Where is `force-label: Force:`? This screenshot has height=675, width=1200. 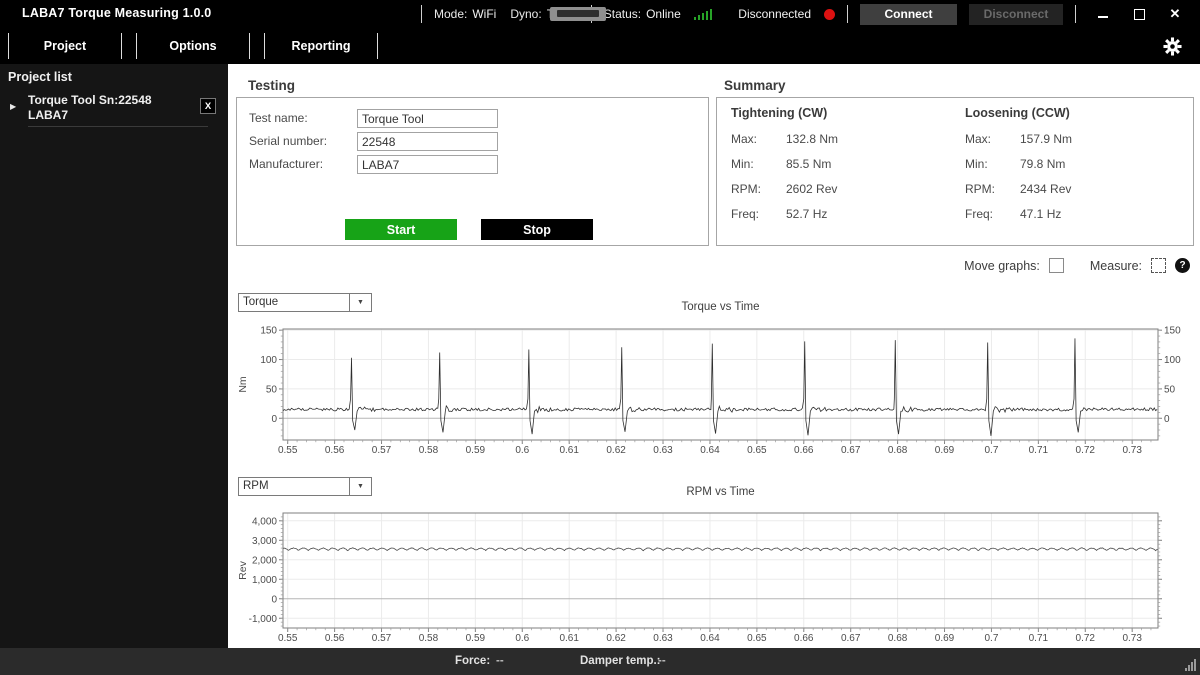
force-label: Force: is located at coordinates (473, 661).